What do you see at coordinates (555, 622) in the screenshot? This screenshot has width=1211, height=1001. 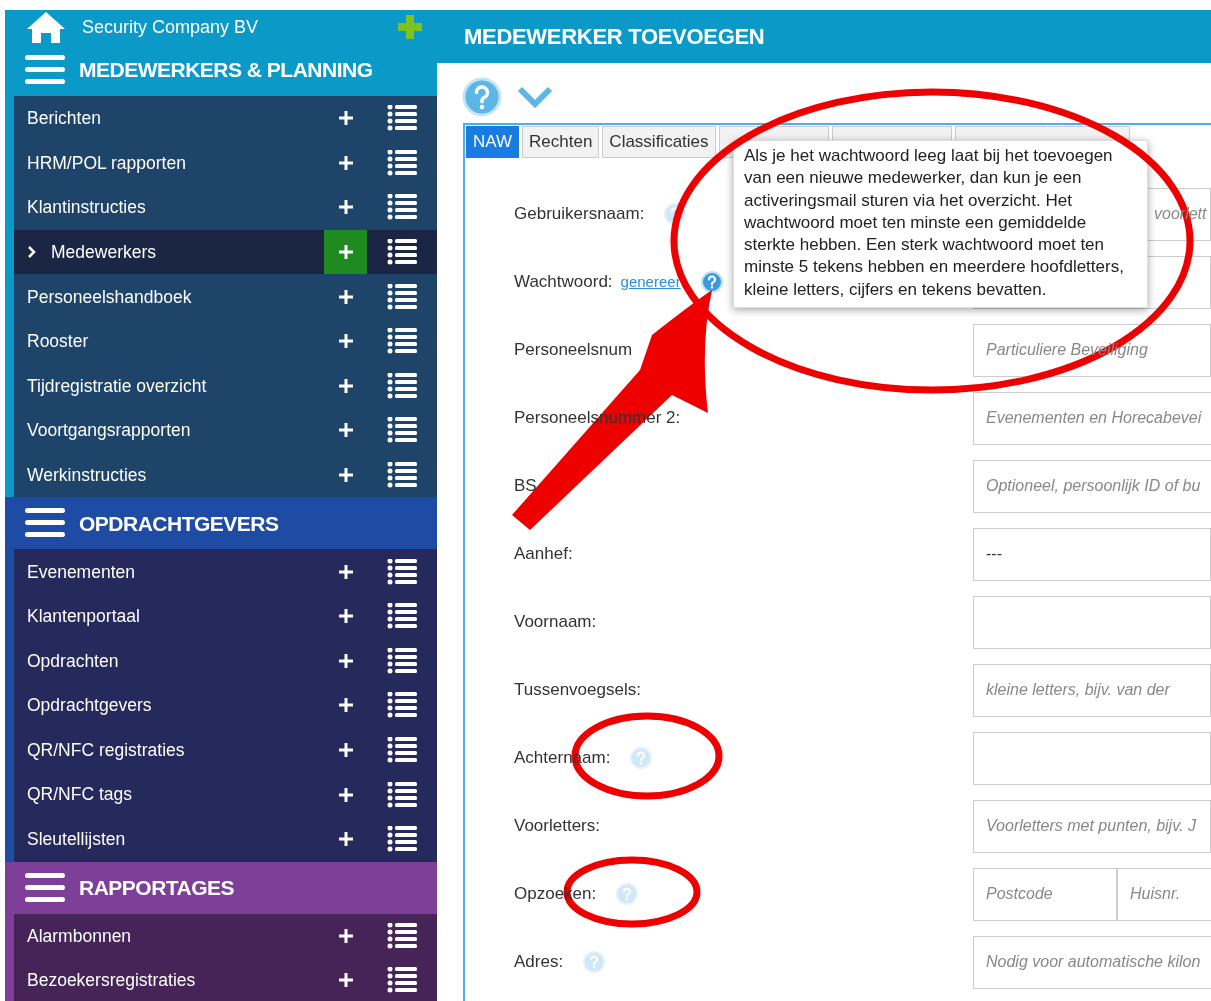 I see `field-label: Voornaam:` at bounding box center [555, 622].